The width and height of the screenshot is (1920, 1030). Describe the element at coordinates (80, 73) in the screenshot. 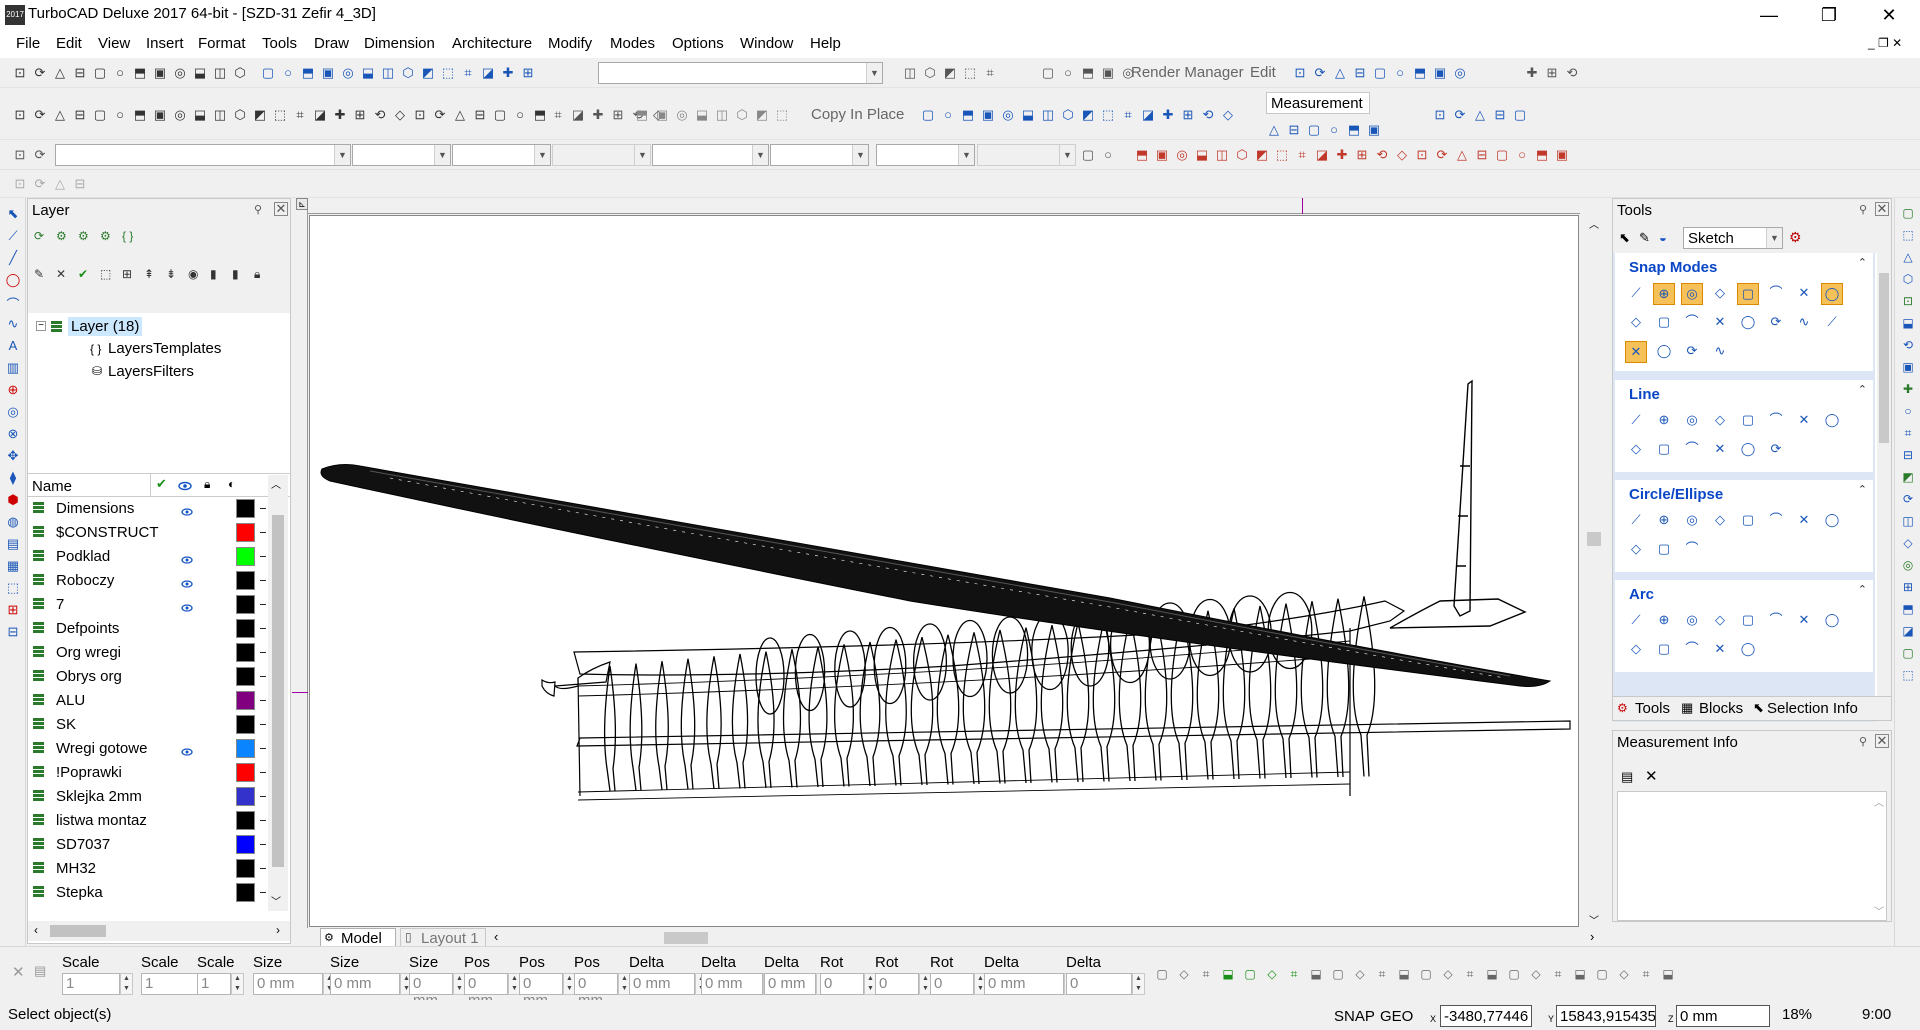

I see `standard-tool-icon: ⊟` at that location.